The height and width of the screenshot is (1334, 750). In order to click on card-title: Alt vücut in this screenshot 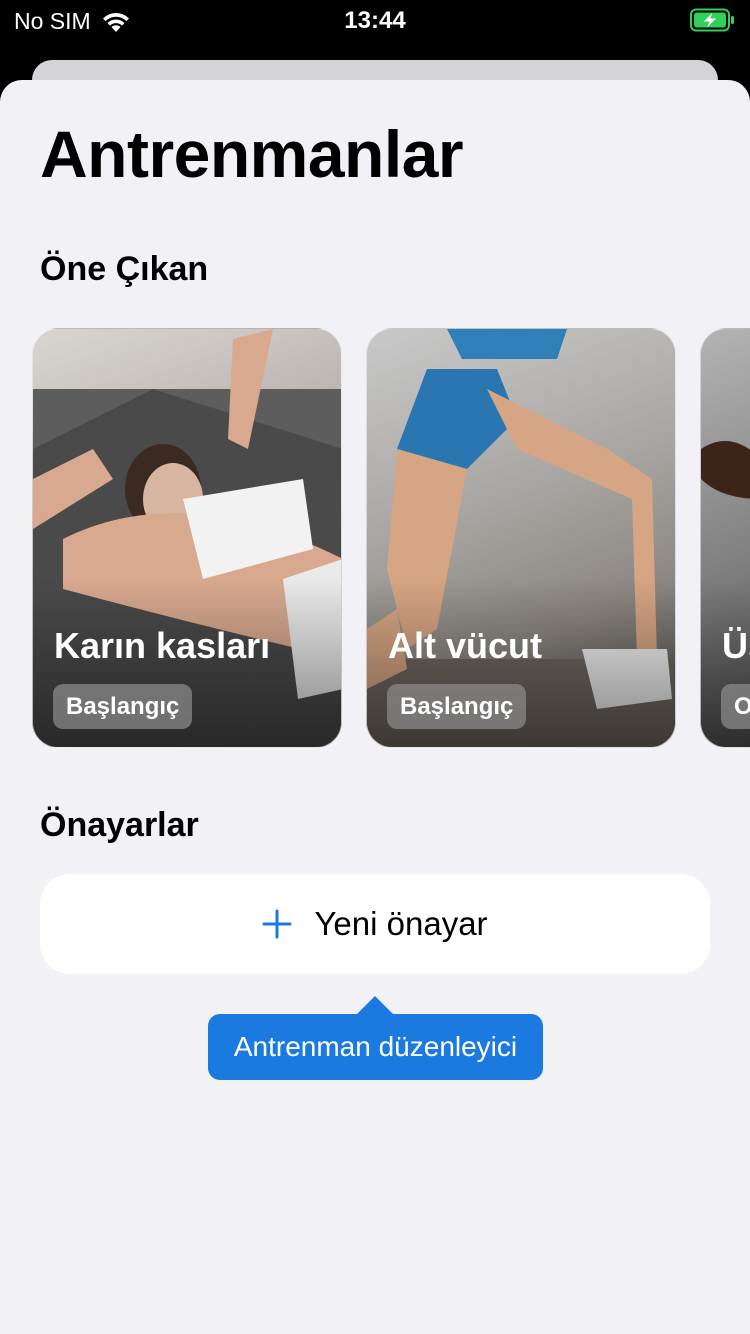, I will do `click(465, 645)`.